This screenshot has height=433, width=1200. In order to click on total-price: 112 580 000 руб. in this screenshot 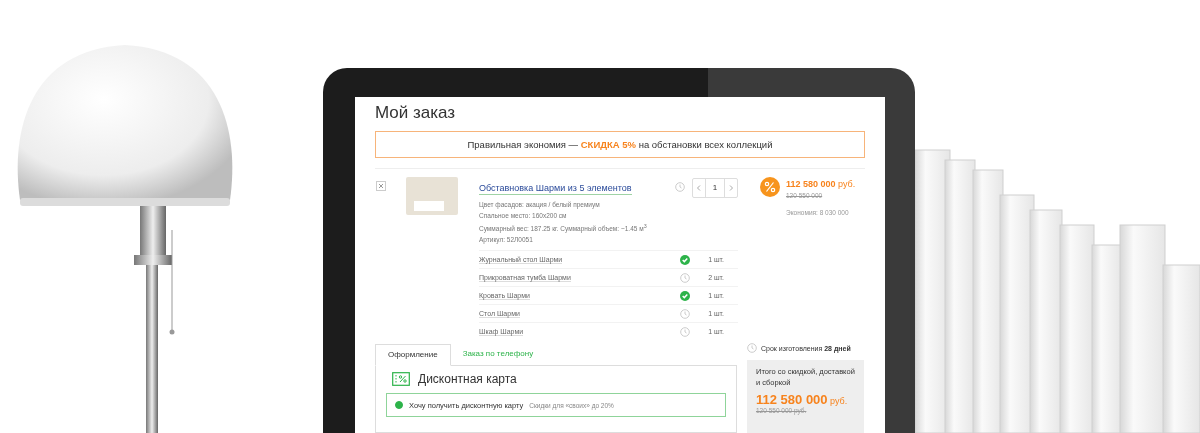, I will do `click(802, 400)`.